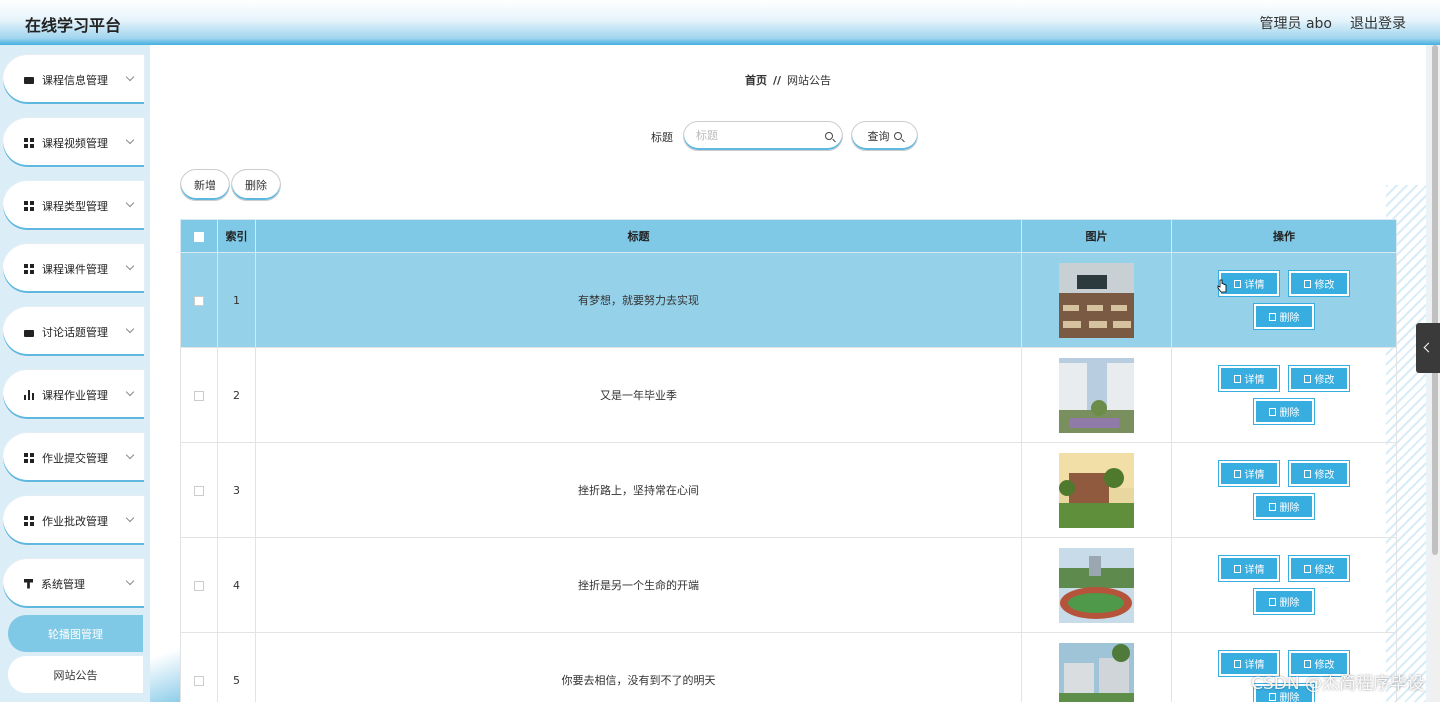  I want to click on table-header-row: 索引 标题 图片 操作, so click(788, 236).